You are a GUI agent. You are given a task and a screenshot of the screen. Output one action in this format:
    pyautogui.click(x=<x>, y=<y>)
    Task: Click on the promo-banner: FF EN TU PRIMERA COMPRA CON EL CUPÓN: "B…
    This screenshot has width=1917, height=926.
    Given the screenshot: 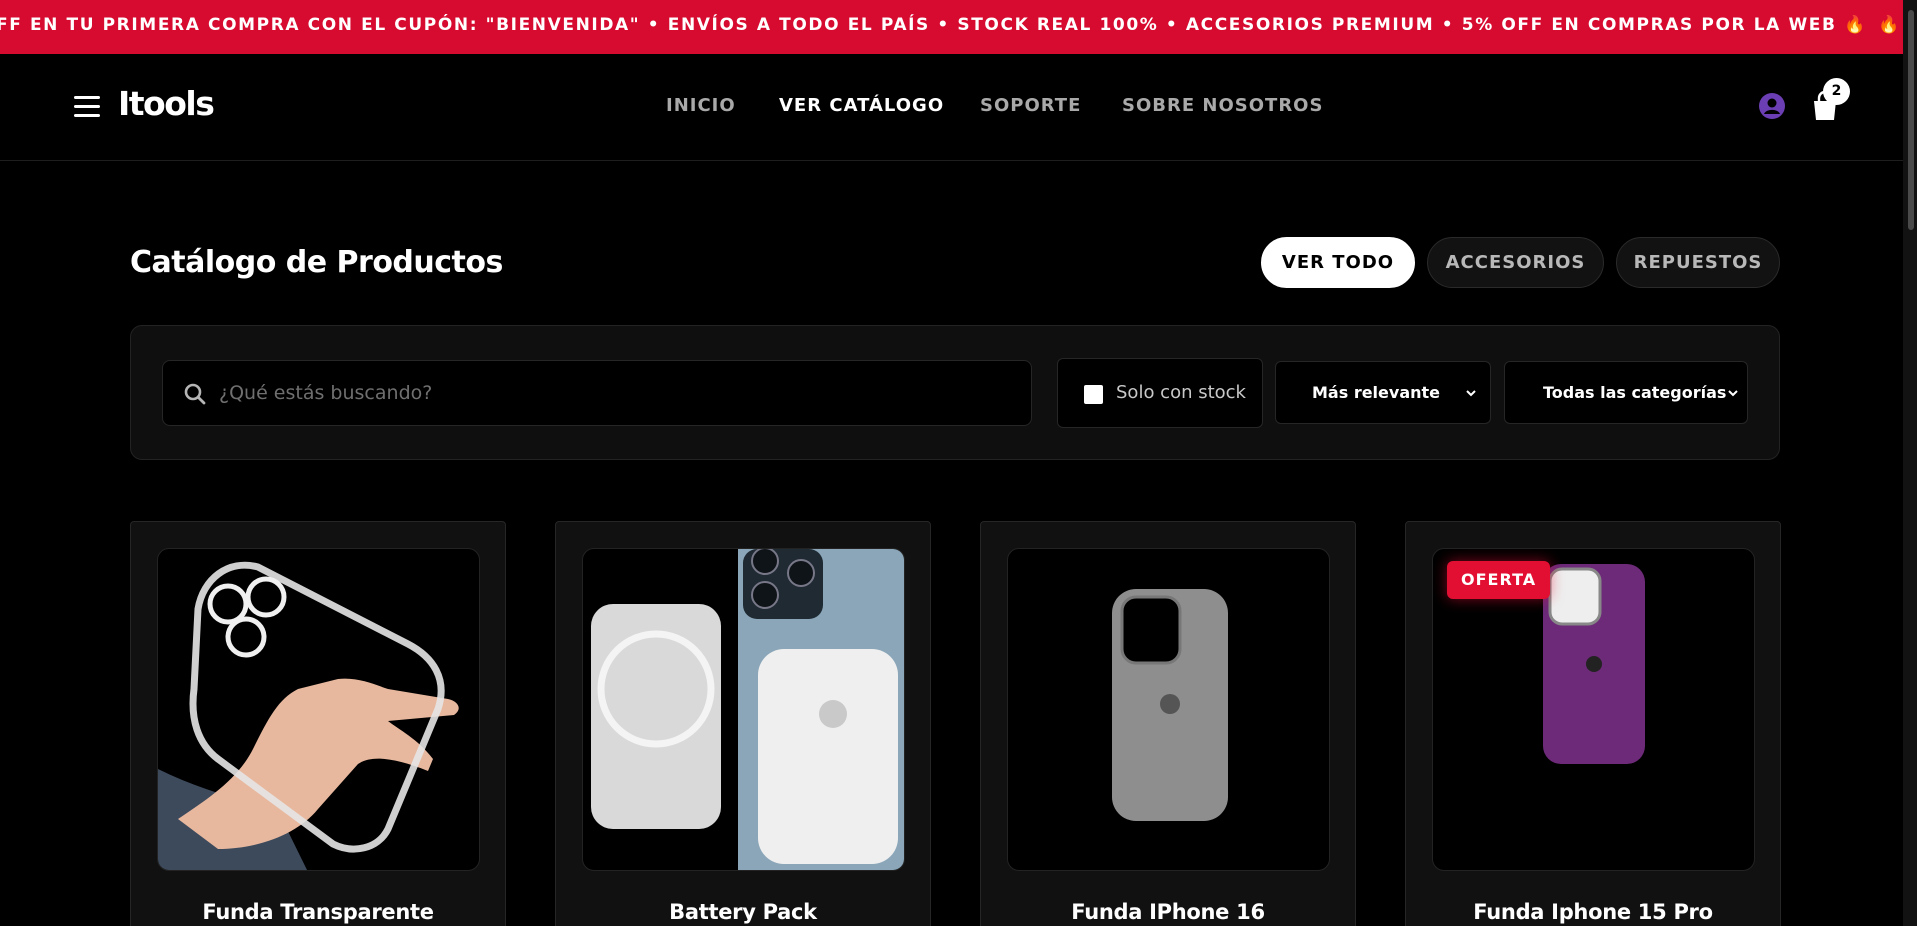 What is the action you would take?
    pyautogui.click(x=958, y=27)
    